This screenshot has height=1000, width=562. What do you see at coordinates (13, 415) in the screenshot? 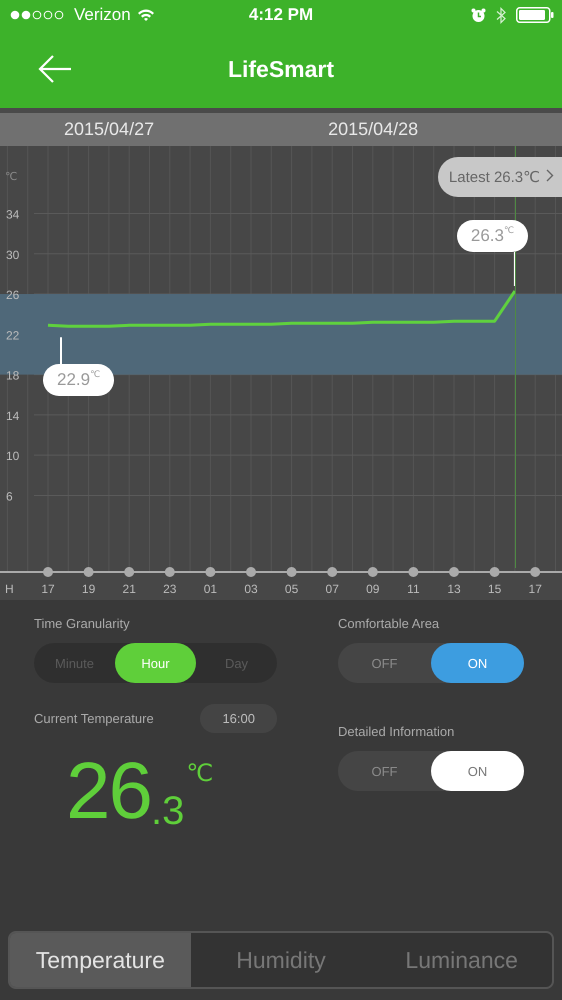
I see `y-tick-label: 14` at bounding box center [13, 415].